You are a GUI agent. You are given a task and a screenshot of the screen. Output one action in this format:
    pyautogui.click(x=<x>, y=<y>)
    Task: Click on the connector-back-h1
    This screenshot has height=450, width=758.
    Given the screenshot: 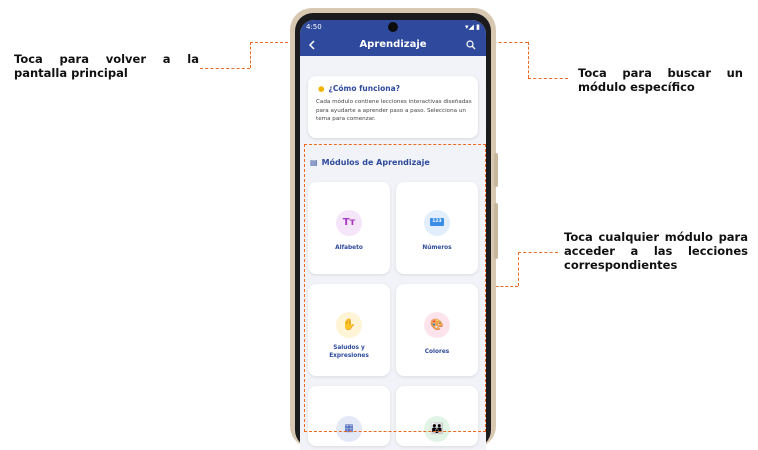 What is the action you would take?
    pyautogui.click(x=225, y=68)
    